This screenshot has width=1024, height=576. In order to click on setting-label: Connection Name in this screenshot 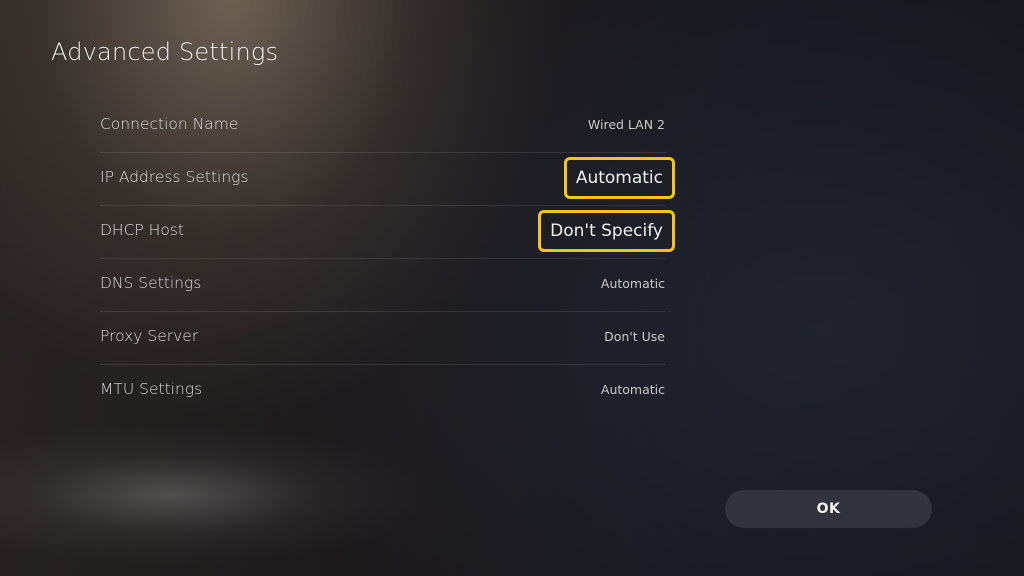, I will do `click(169, 124)`.